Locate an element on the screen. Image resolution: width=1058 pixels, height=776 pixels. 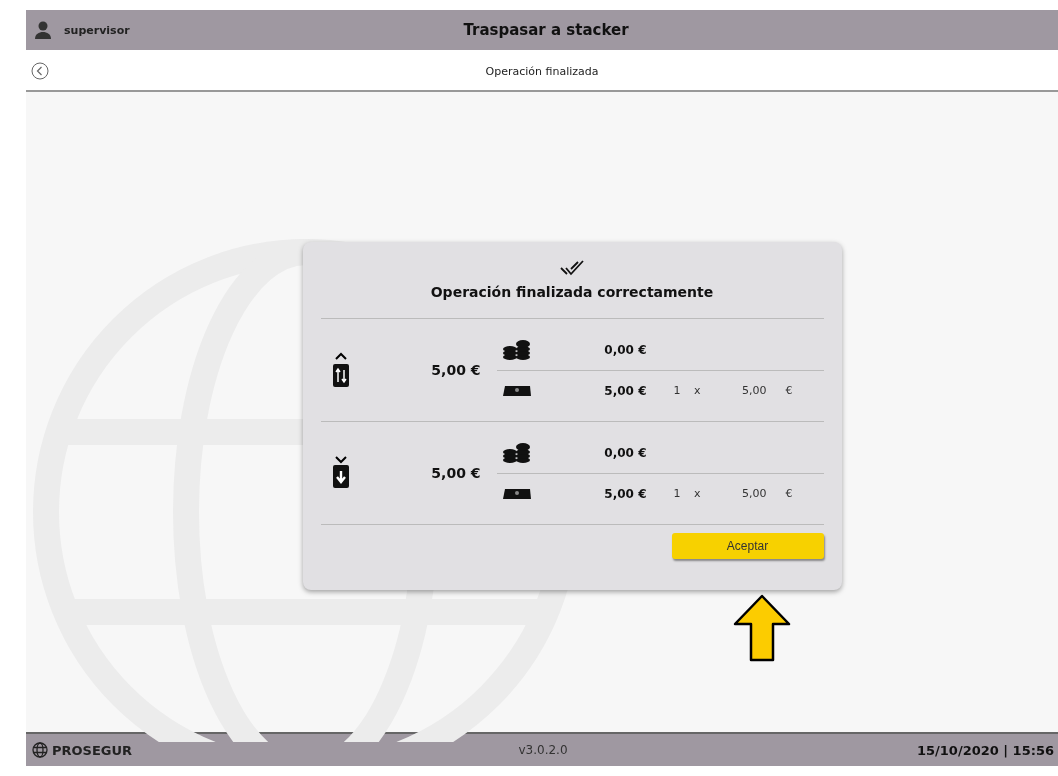
screen-title: Traspasar a stacker is located at coordinates (546, 30).